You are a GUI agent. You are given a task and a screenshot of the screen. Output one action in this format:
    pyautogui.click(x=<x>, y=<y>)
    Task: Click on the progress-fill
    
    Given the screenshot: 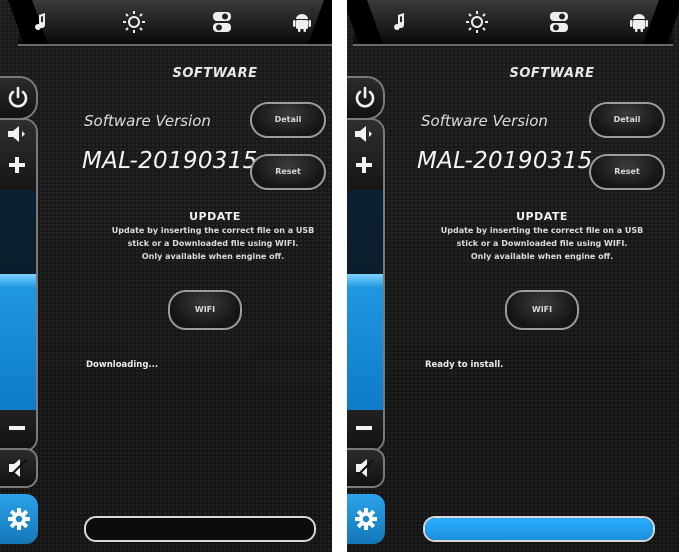 What is the action you would take?
    pyautogui.click(x=539, y=529)
    